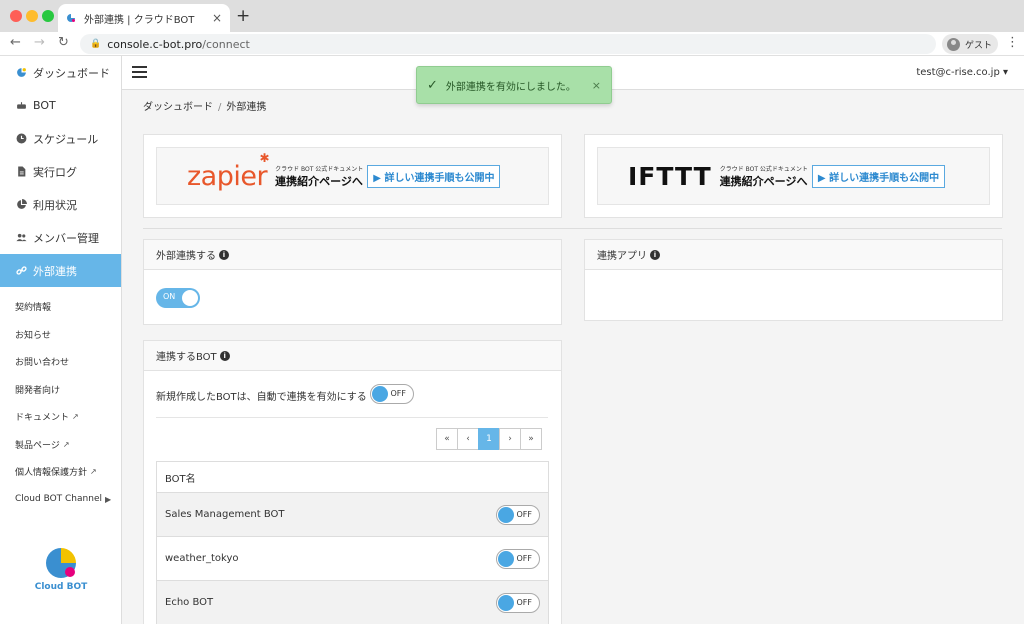  I want to click on cloudbot-logo: Cloud BOT, so click(61, 570).